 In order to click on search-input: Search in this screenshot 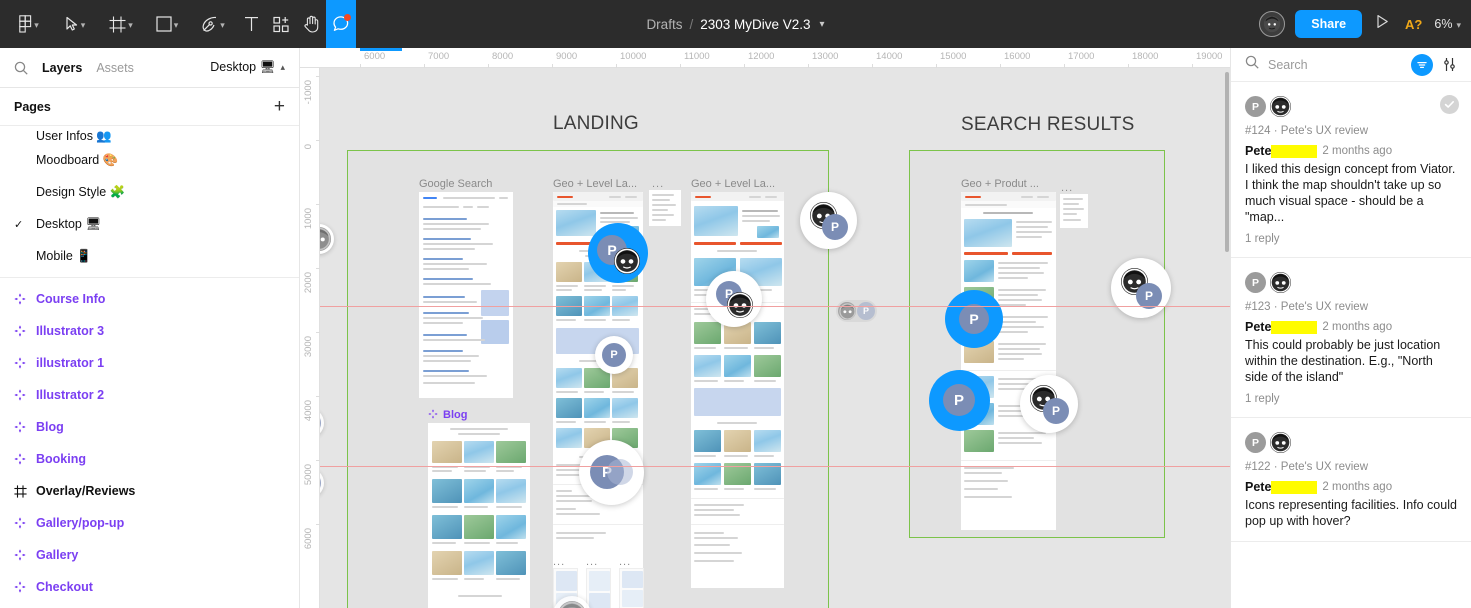, I will do `click(1335, 65)`.